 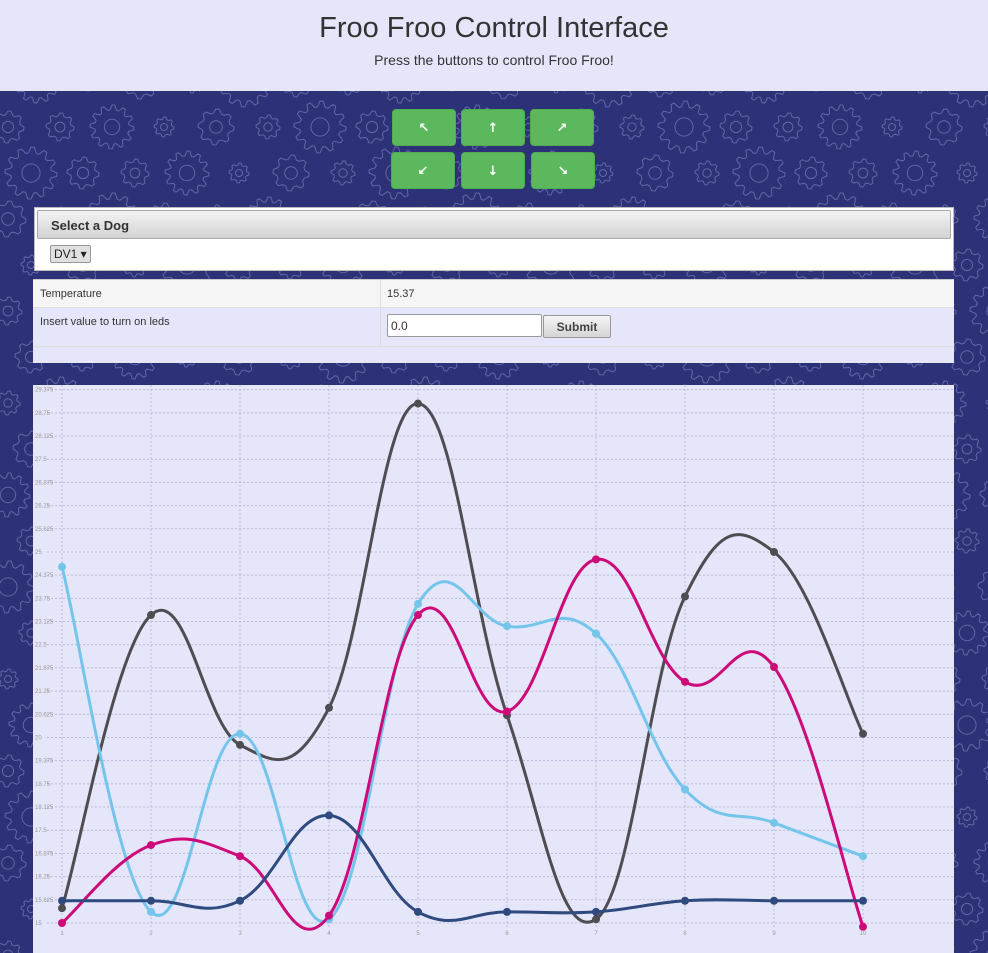 What do you see at coordinates (424, 127) in the screenshot?
I see `up-left-button: ↖` at bounding box center [424, 127].